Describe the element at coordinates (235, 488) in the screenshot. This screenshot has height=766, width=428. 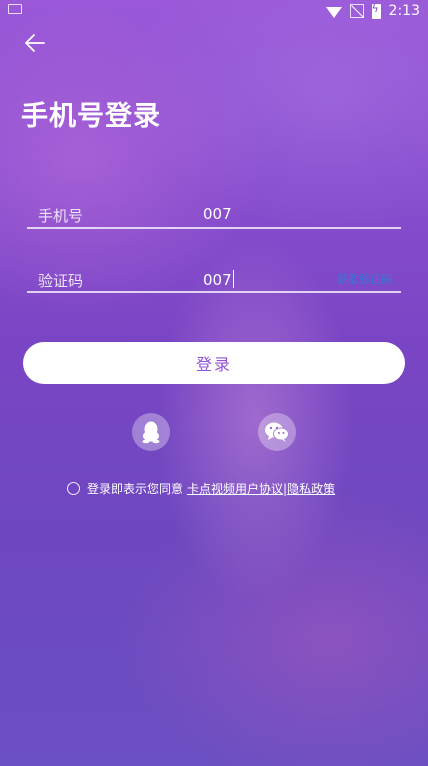
I see `user-agreement-link: 卡点视频用户协议` at that location.